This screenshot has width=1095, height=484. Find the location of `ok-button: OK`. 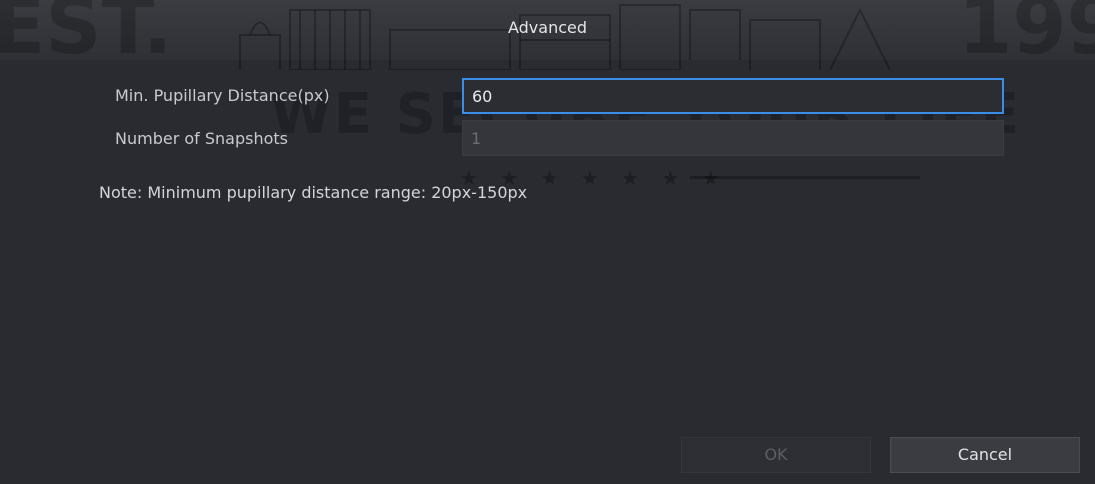

ok-button: OK is located at coordinates (776, 455).